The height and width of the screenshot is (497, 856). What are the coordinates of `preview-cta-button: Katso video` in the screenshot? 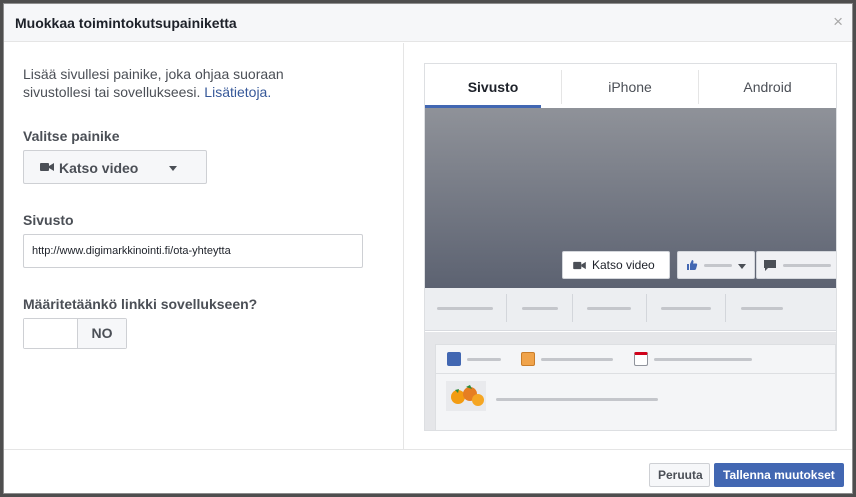 It's located at (616, 265).